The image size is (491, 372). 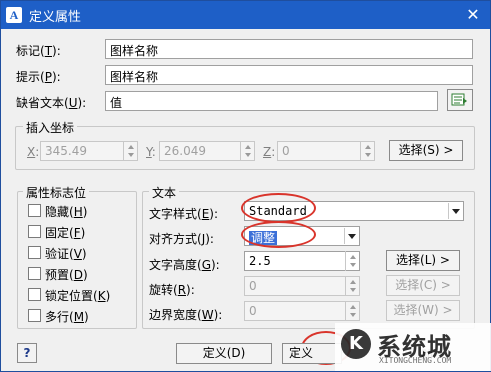 I want to click on fixed-label: 固定(F), so click(x=65, y=233).